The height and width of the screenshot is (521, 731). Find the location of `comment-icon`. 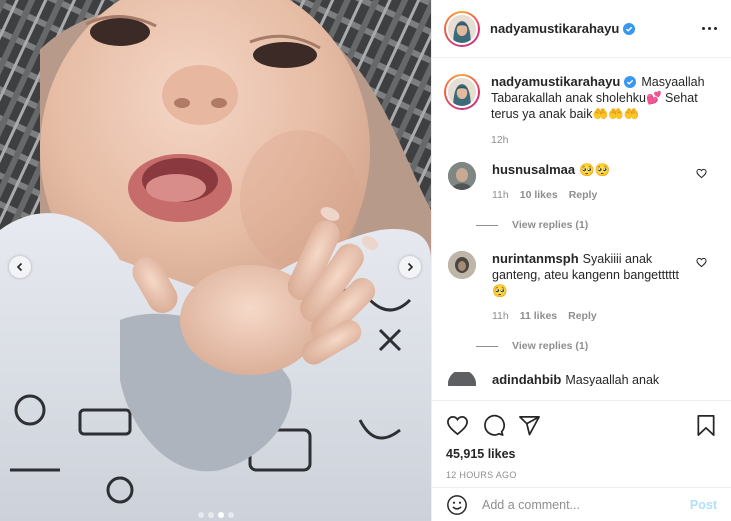

comment-icon is located at coordinates (494, 425).